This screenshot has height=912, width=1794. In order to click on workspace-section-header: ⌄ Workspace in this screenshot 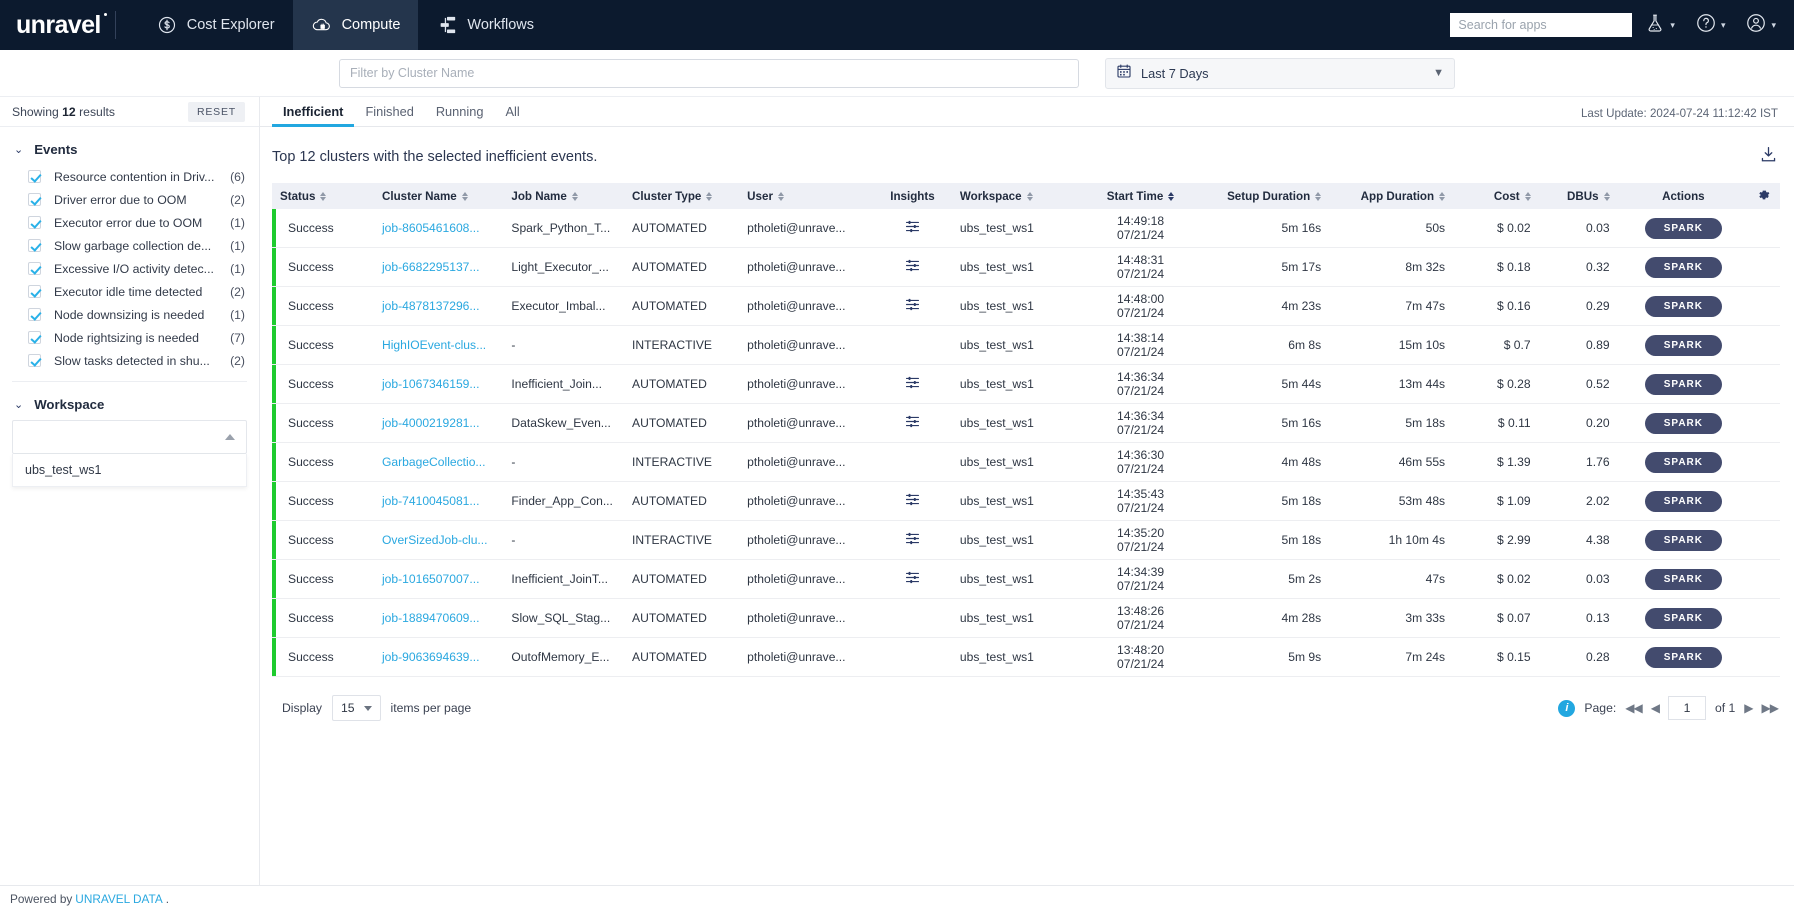, I will do `click(129, 406)`.